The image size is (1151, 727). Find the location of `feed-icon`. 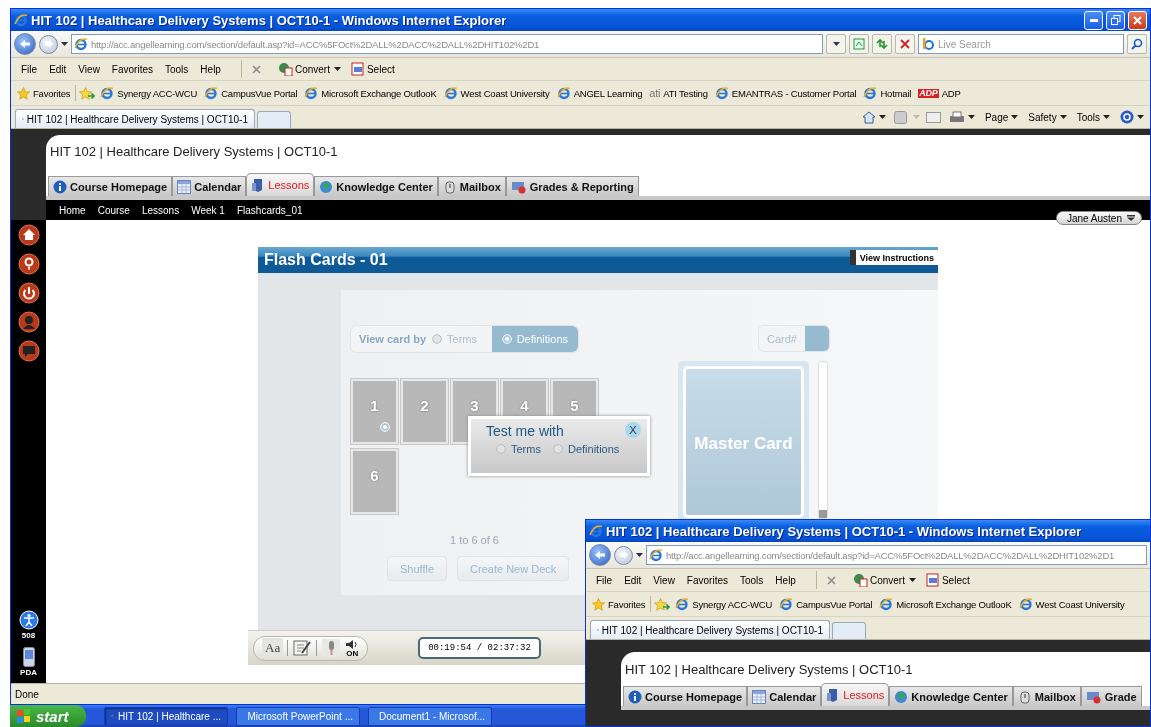

feed-icon is located at coordinates (900, 117).